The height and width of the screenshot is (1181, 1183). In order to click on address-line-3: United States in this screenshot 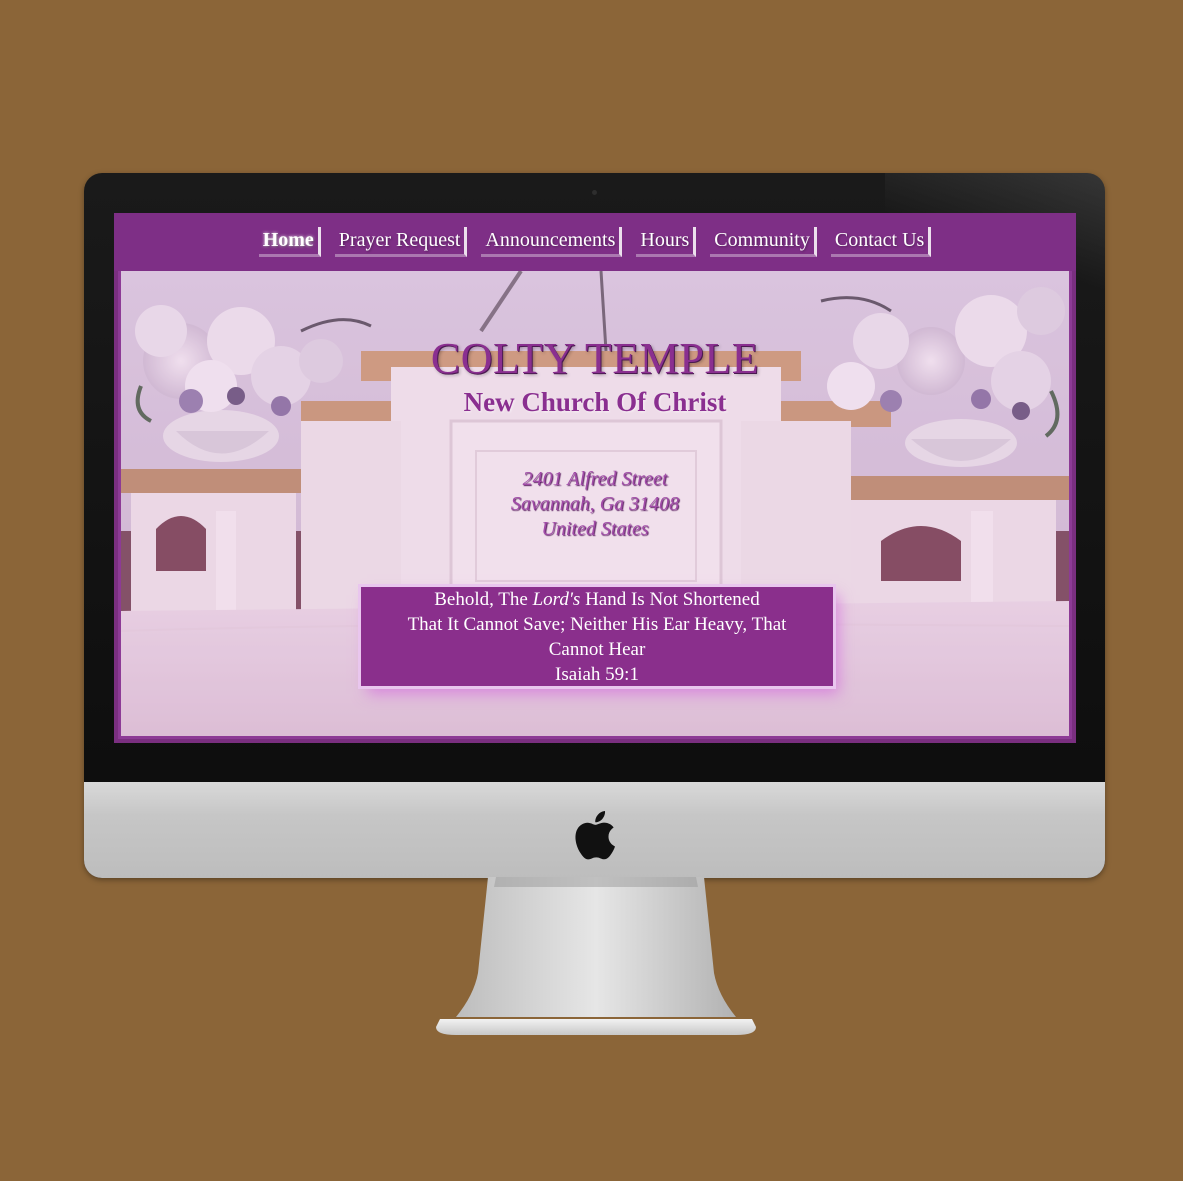, I will do `click(595, 529)`.